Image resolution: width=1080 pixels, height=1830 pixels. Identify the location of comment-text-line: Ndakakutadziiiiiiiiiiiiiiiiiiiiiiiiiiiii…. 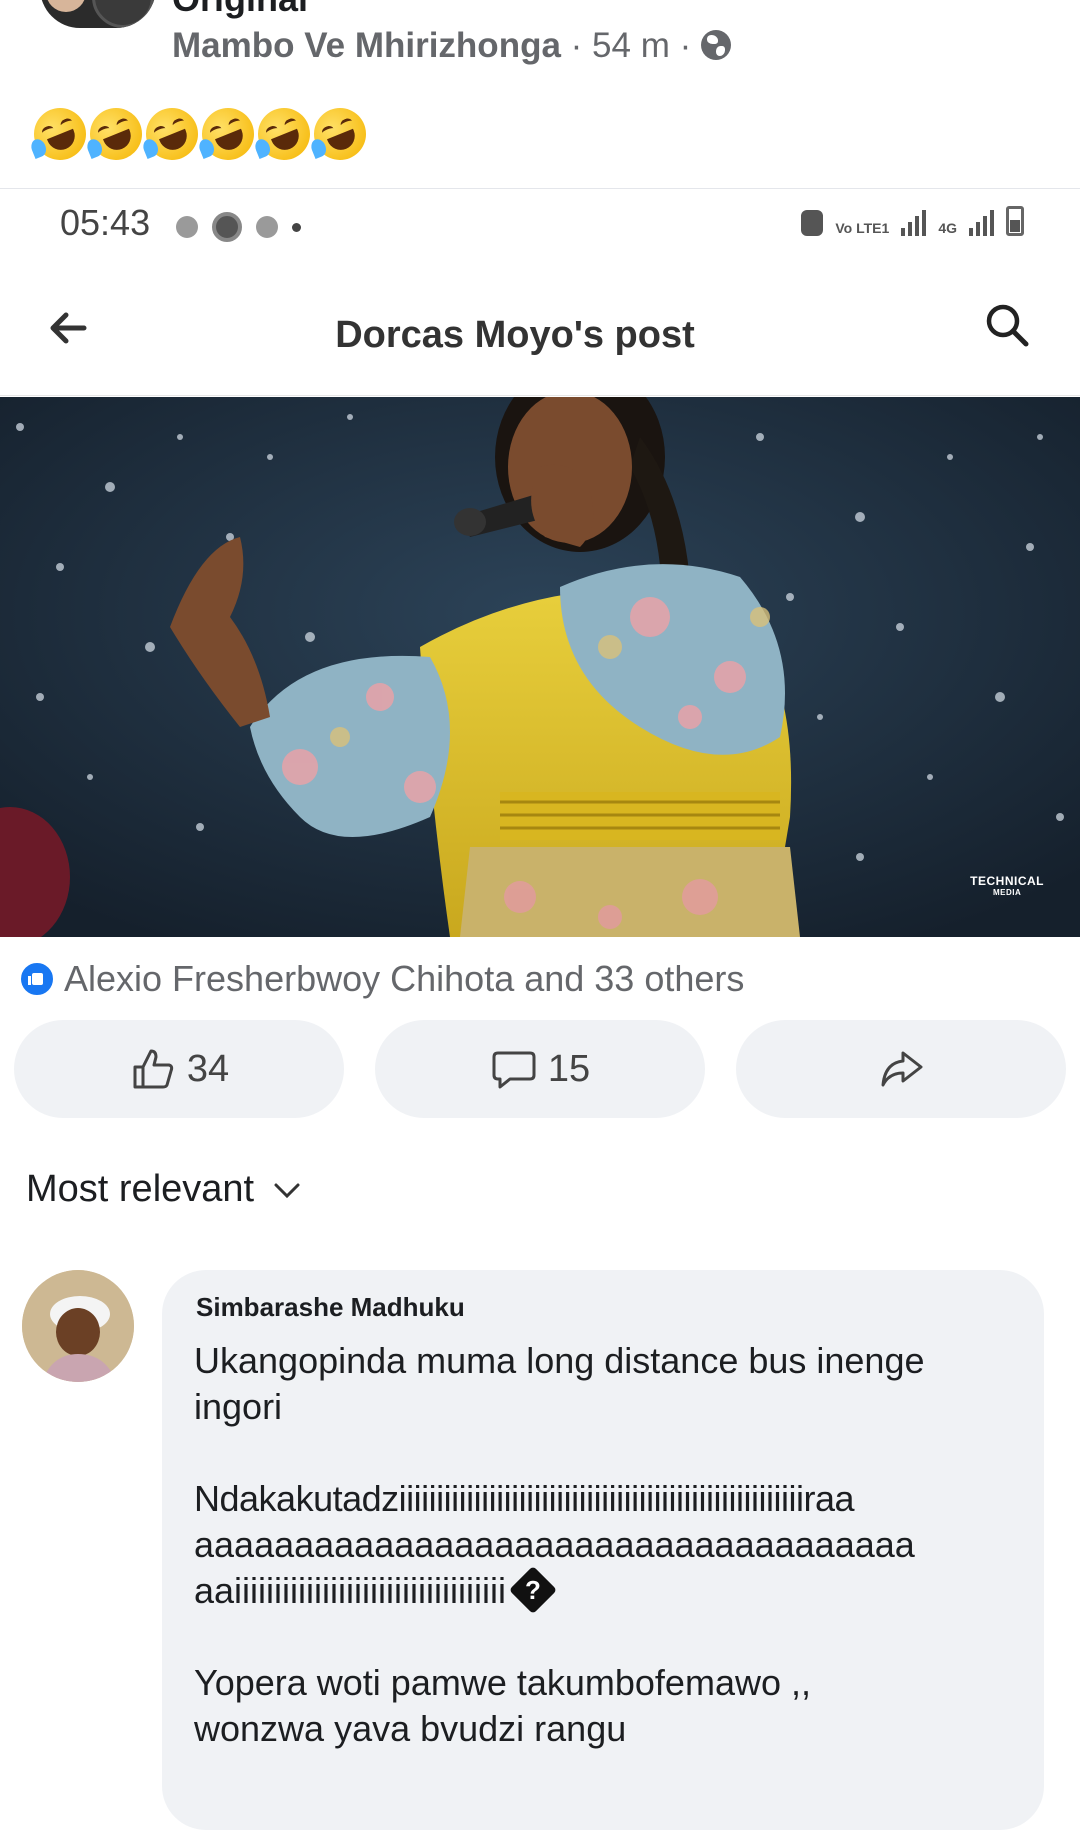
(524, 1498).